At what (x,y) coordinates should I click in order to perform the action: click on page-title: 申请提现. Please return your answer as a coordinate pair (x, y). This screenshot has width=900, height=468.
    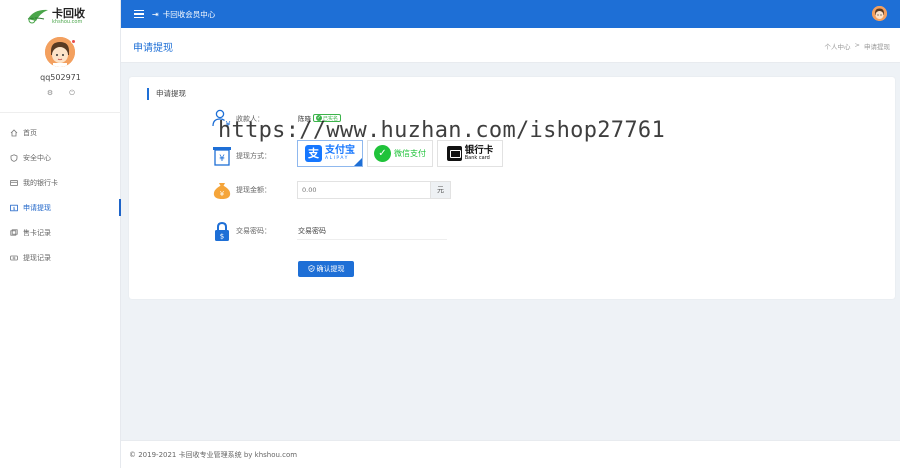
    Looking at the image, I should click on (153, 48).